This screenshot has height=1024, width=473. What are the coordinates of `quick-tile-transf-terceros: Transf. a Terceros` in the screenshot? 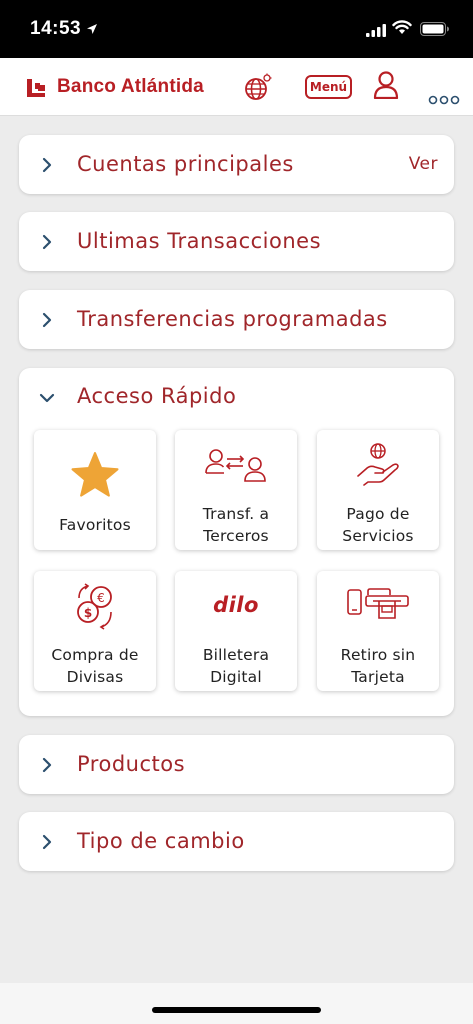 It's located at (236, 490).